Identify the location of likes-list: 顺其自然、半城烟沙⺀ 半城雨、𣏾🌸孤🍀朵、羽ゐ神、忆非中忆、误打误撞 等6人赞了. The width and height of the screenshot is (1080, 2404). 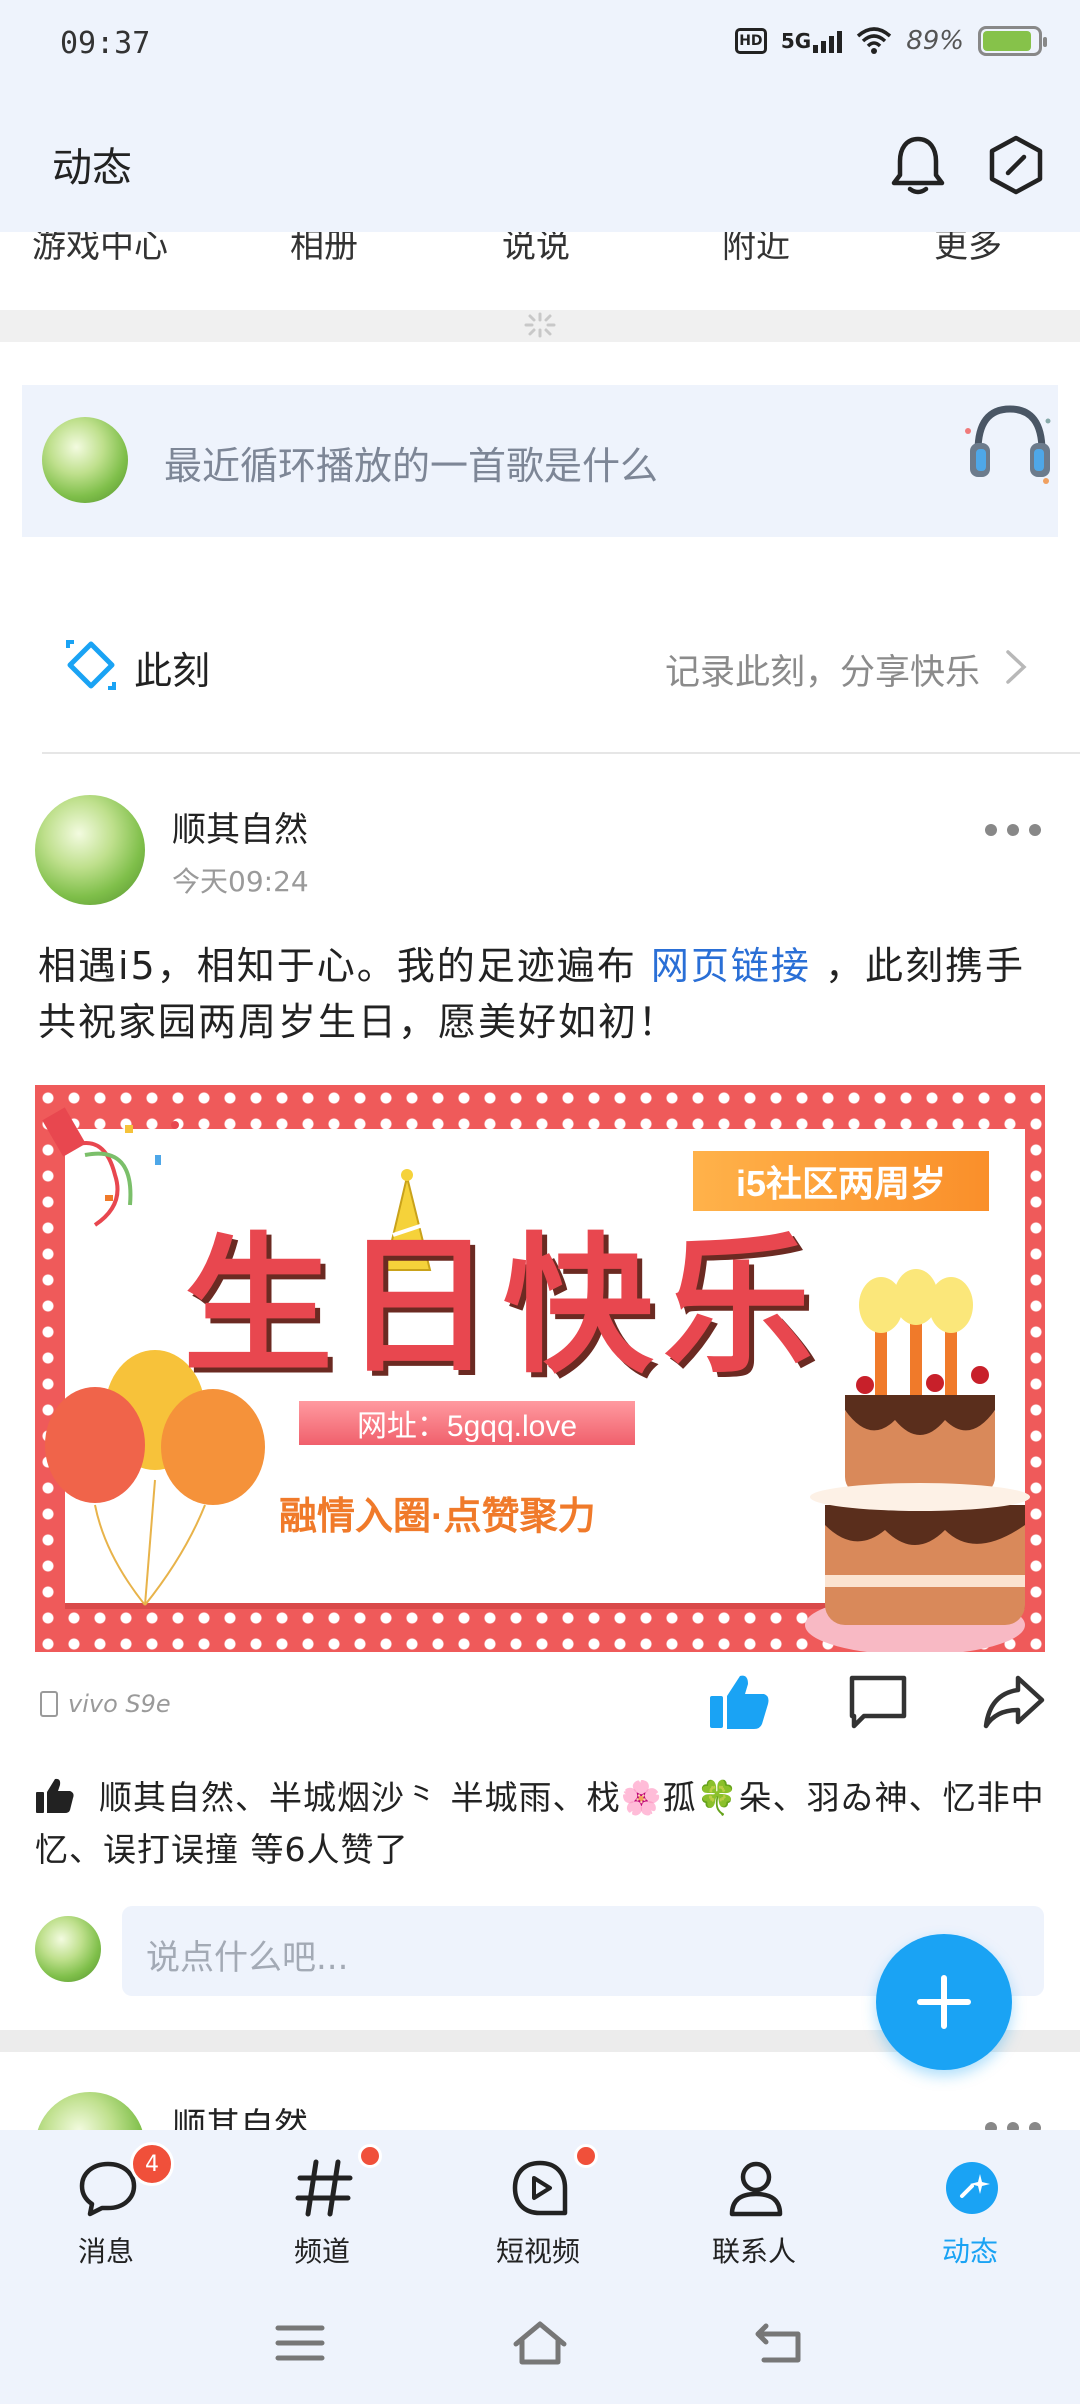
(545, 1824).